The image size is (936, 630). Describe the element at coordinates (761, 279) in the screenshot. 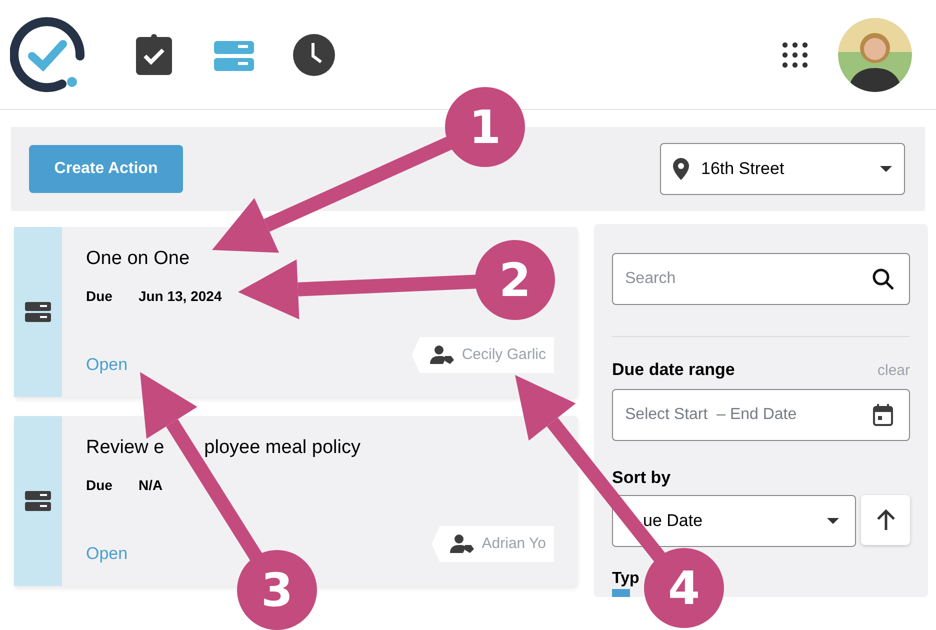

I see `search-field: Search` at that location.